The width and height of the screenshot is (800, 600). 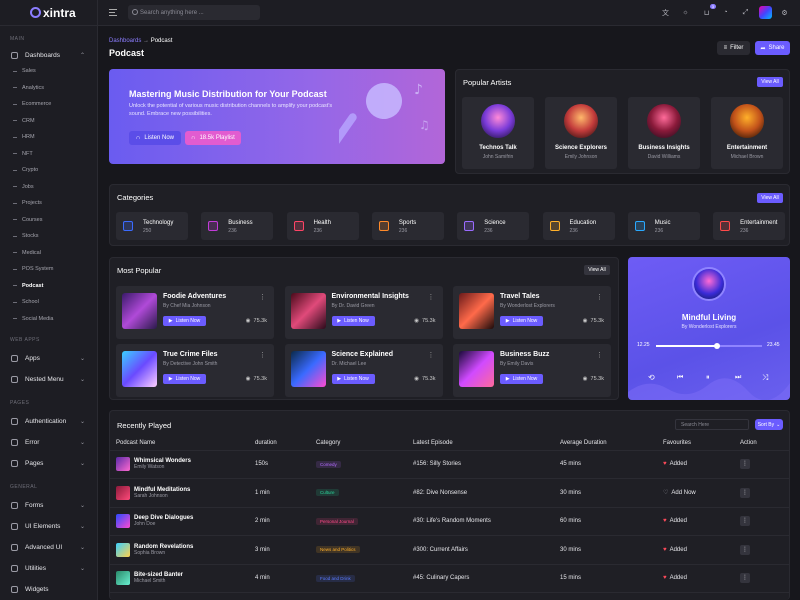 I want to click on nav-widgets: Widgets, so click(x=48, y=589).